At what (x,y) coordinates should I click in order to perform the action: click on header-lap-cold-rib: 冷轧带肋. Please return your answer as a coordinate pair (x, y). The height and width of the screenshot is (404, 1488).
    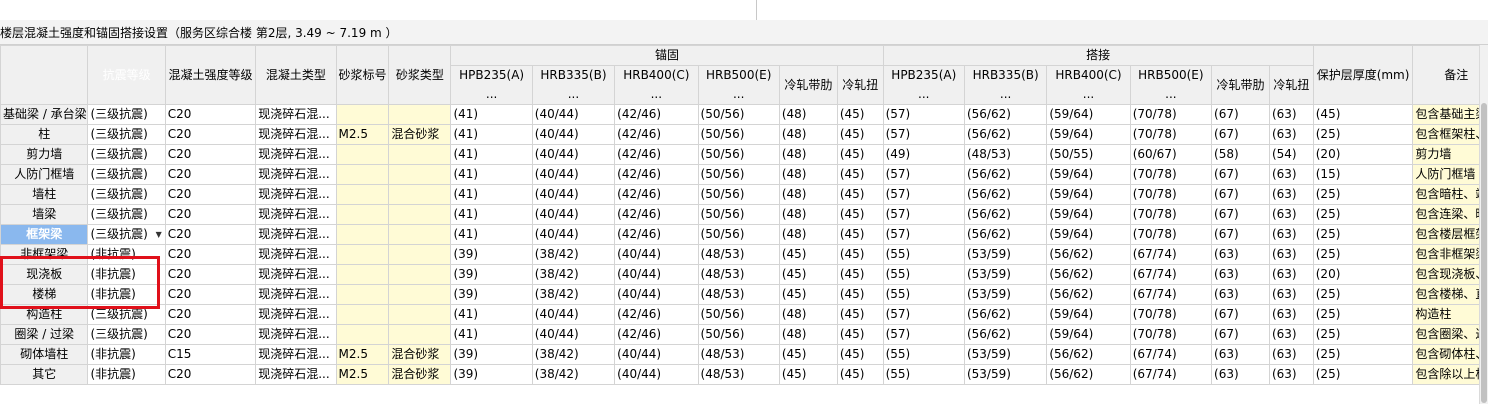
    Looking at the image, I should click on (1240, 85).